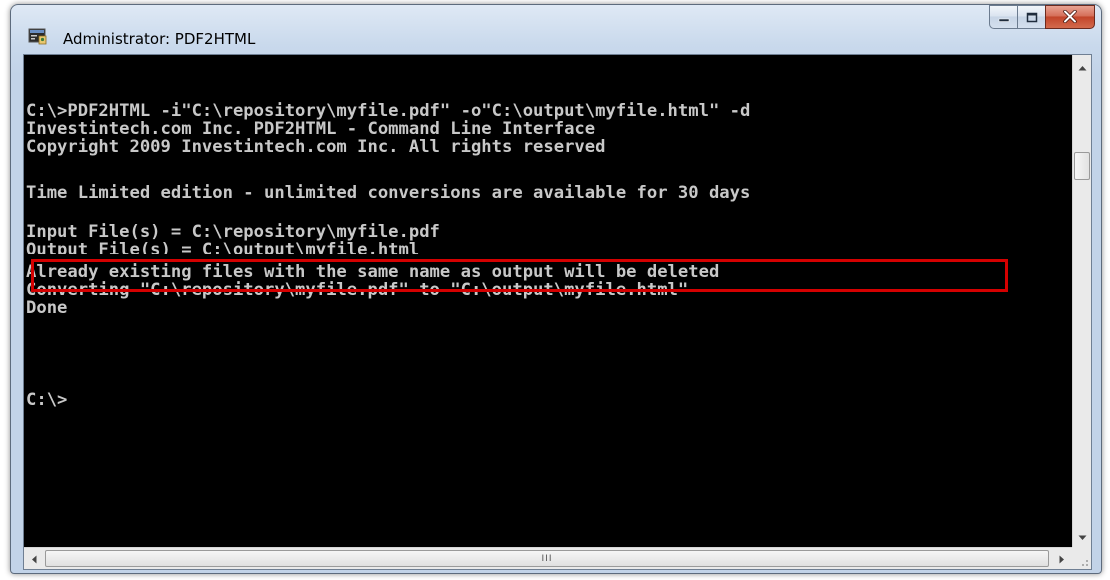 The height and width of the screenshot is (580, 1110). I want to click on scroll-up-button, so click(1082, 65).